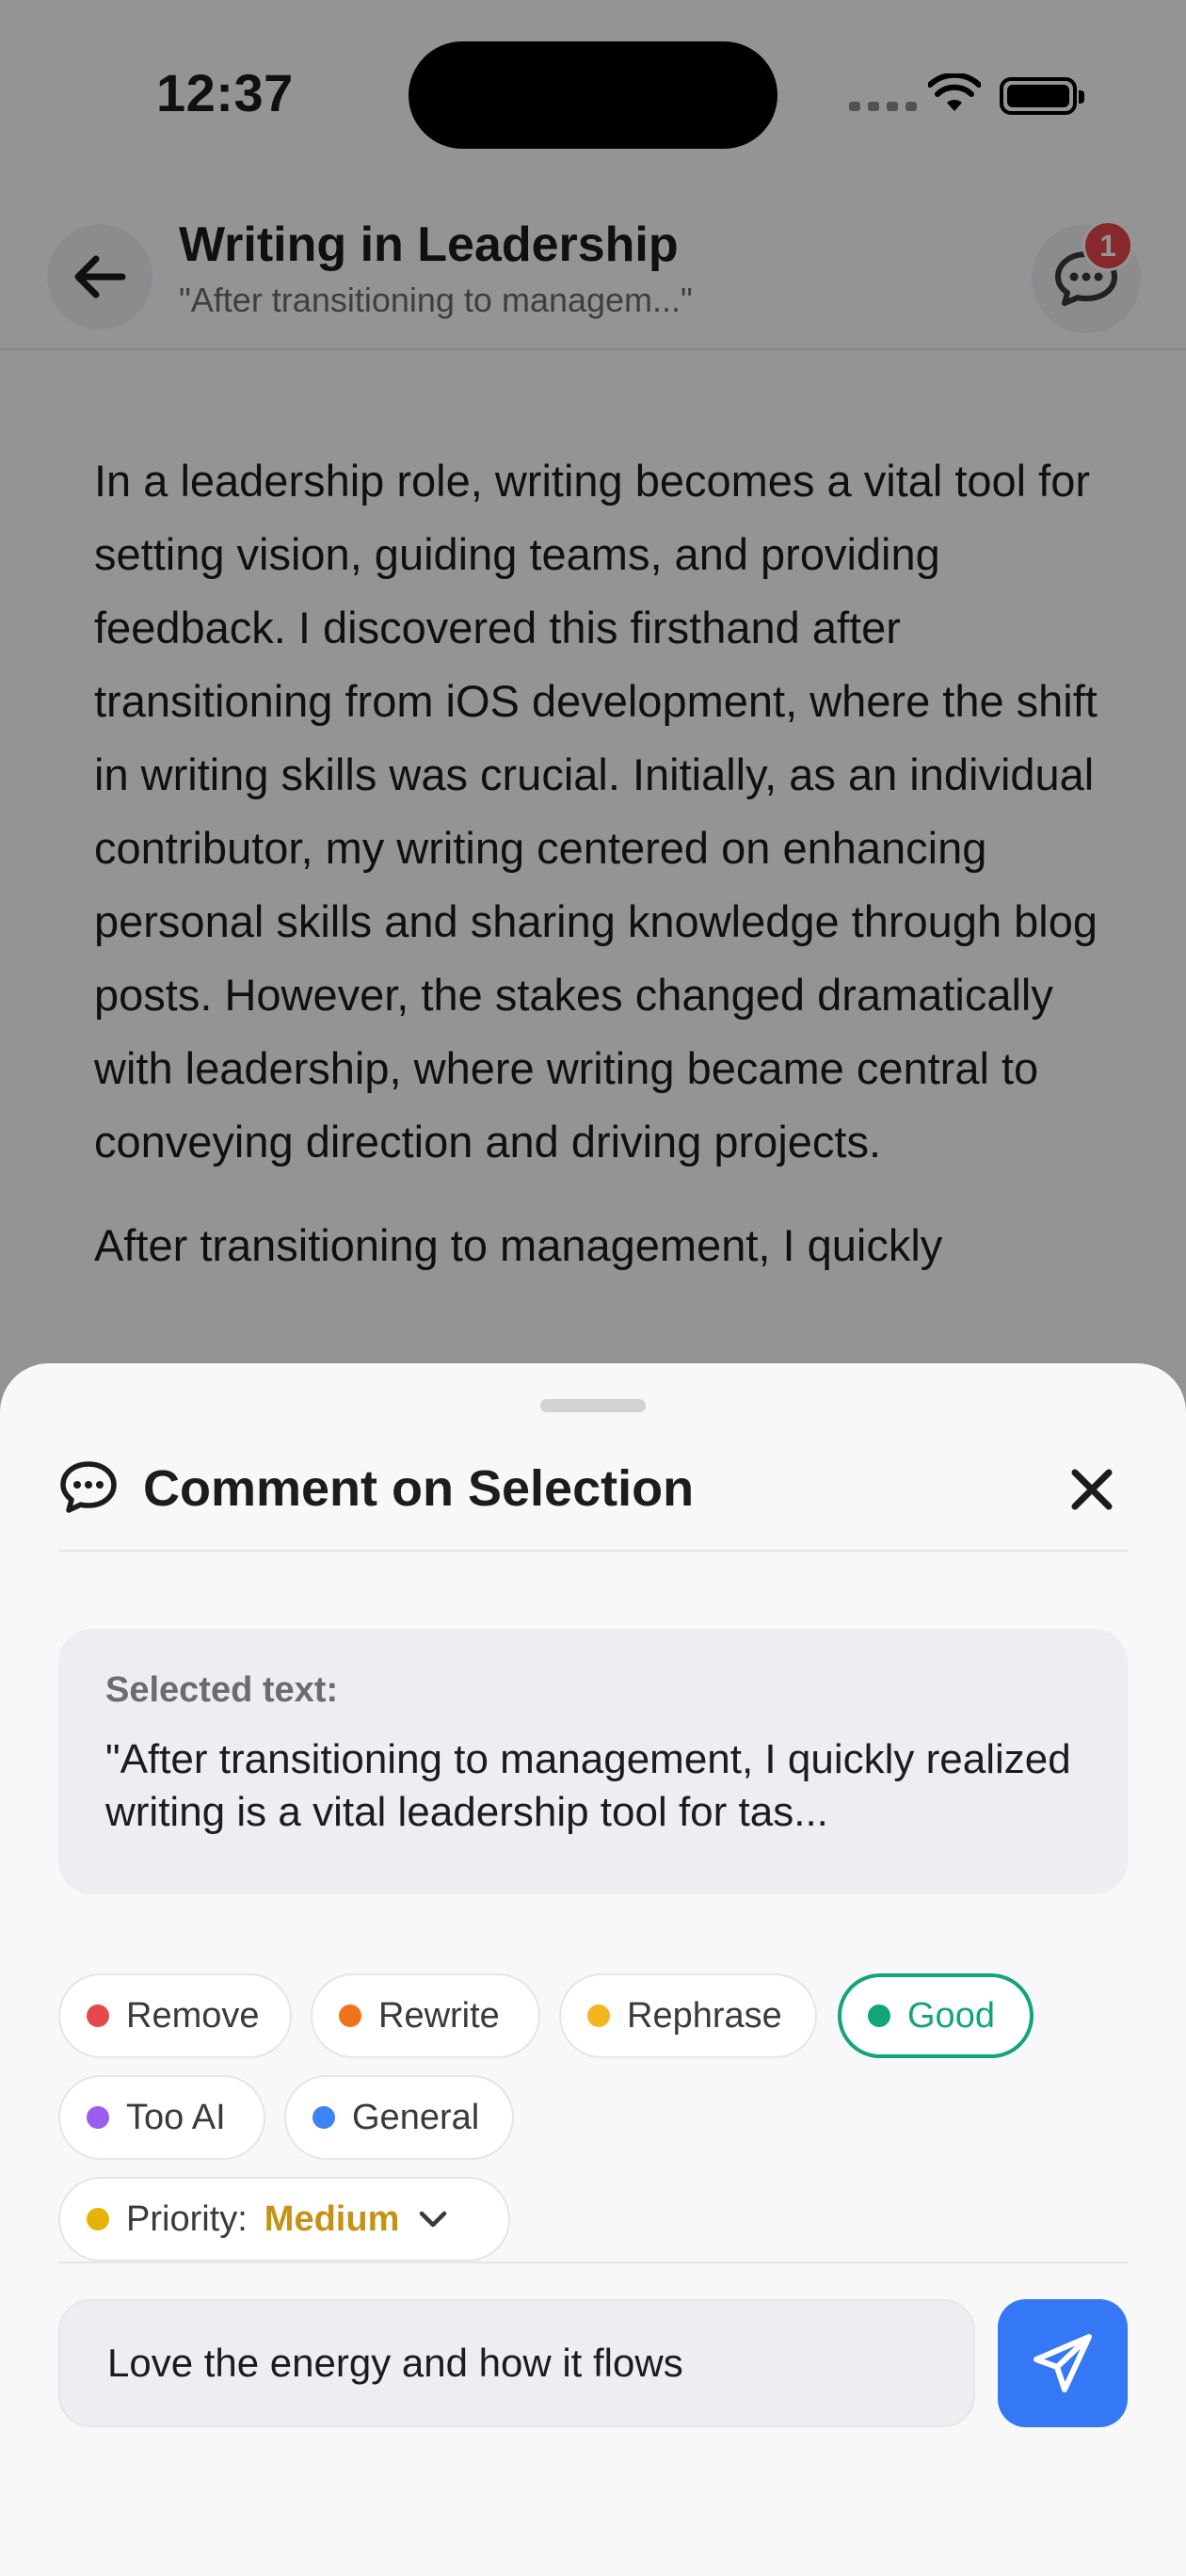 The image size is (1186, 2576). I want to click on tag-chip-label: Rewrite, so click(439, 2015).